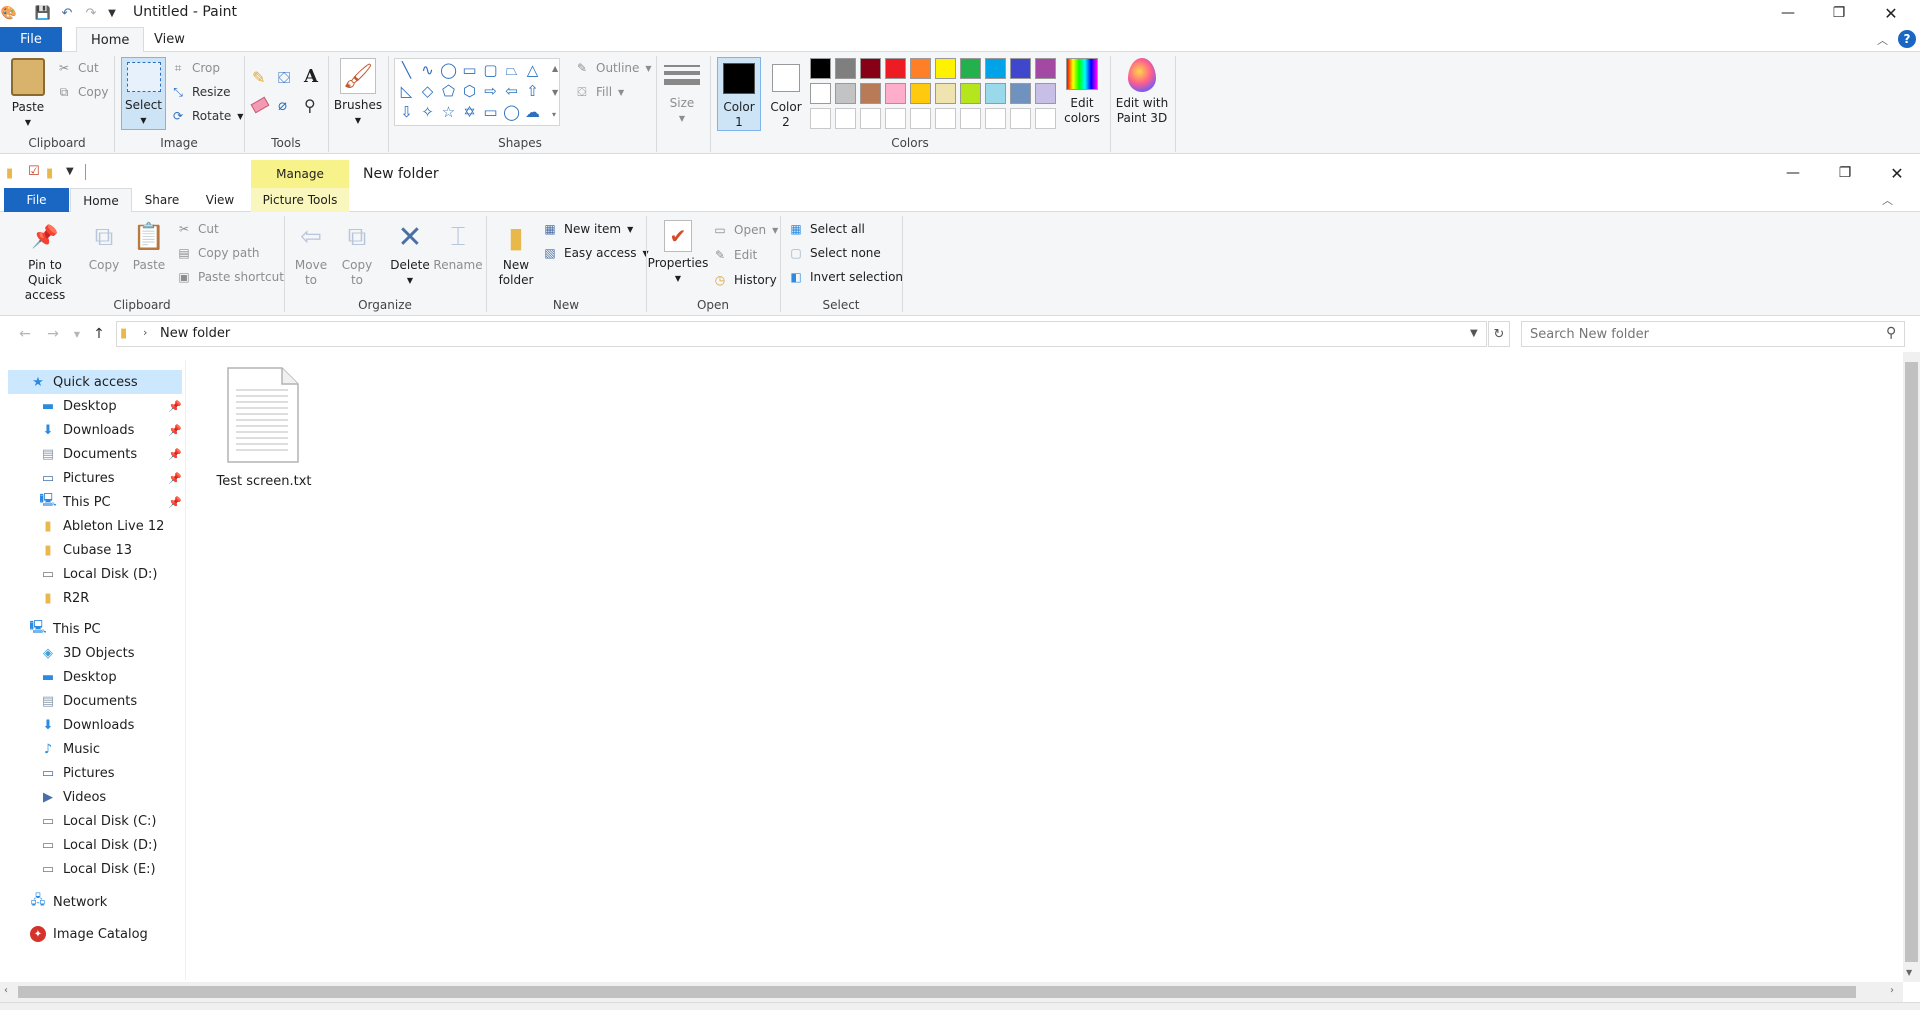 The height and width of the screenshot is (1010, 1920). What do you see at coordinates (734, 255) in the screenshot?
I see `edit-button: ✎ Edit` at bounding box center [734, 255].